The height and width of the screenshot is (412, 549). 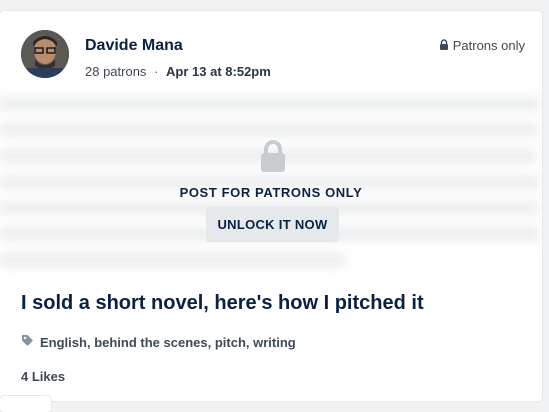 What do you see at coordinates (488, 45) in the screenshot?
I see `visibility-label: Patrons only` at bounding box center [488, 45].